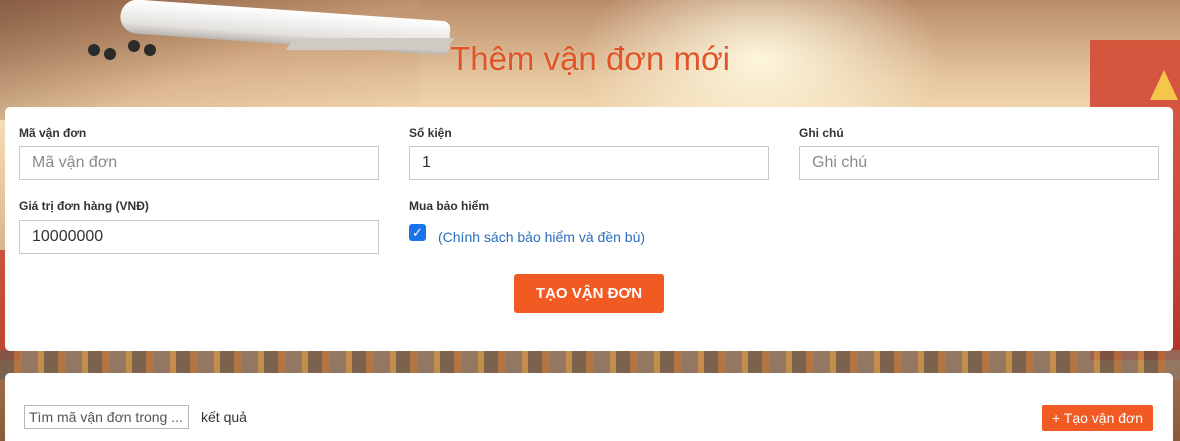 The image size is (1180, 441). What do you see at coordinates (199, 237) in the screenshot?
I see `order-value-input` at bounding box center [199, 237].